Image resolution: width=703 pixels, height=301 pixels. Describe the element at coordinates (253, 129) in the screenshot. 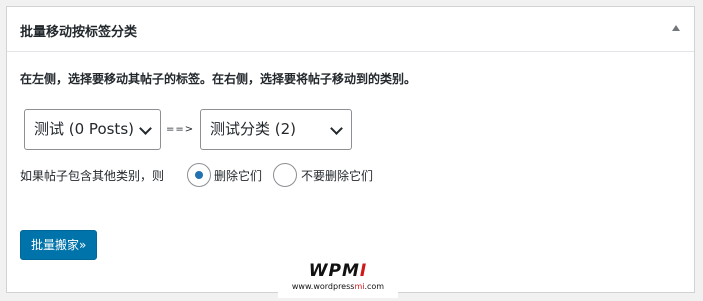

I see `category-select-value: 测试分类 (2)` at that location.